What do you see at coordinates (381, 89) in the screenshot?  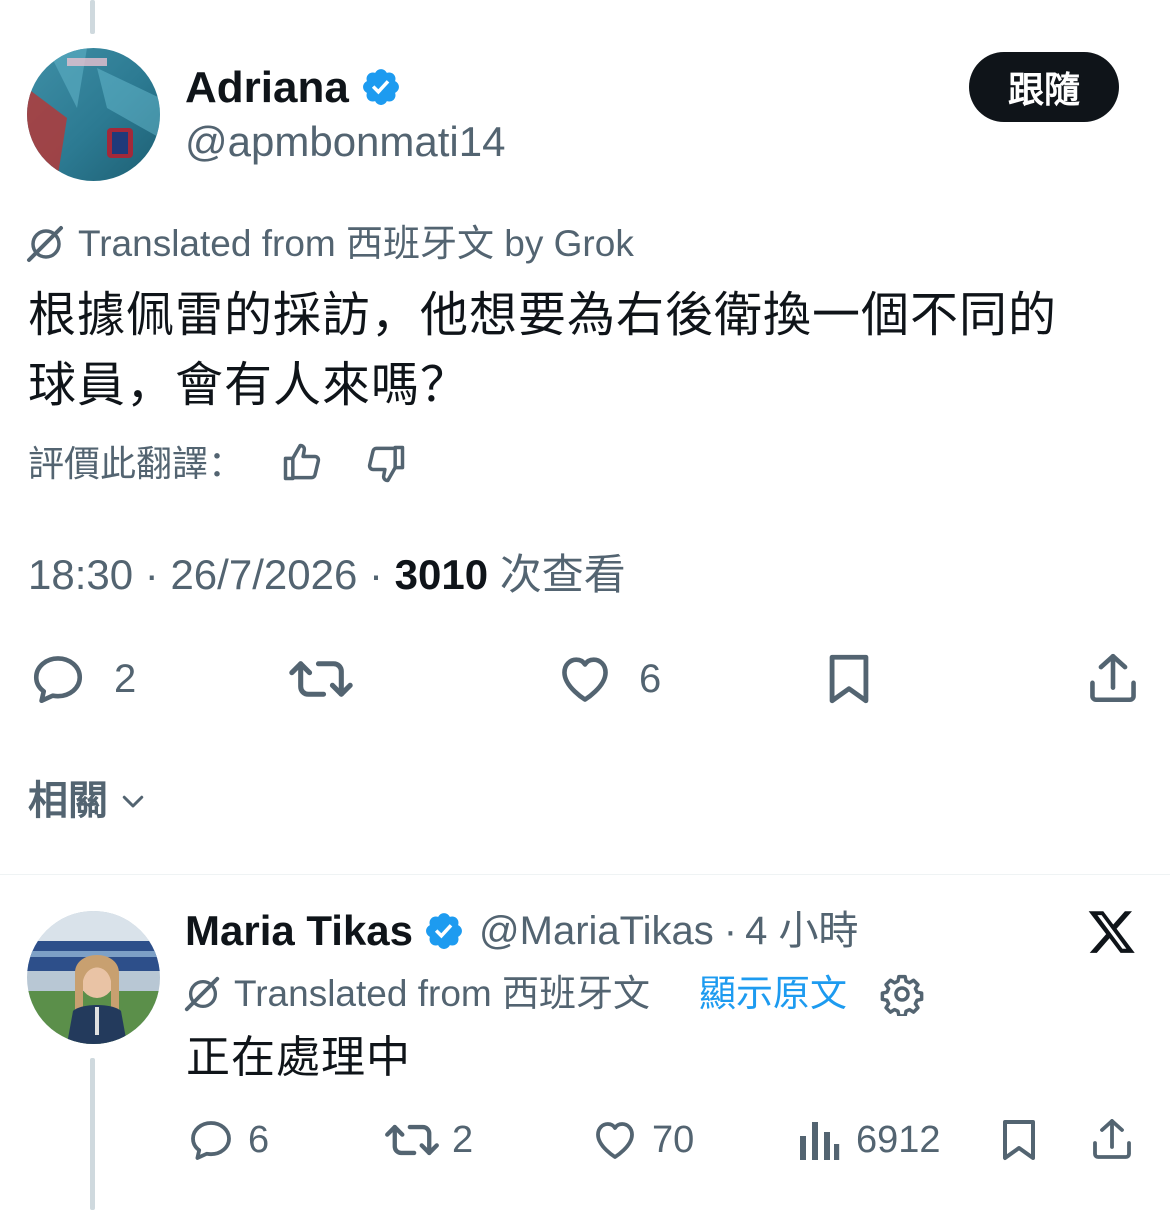 I see `verified-badge-icon` at bounding box center [381, 89].